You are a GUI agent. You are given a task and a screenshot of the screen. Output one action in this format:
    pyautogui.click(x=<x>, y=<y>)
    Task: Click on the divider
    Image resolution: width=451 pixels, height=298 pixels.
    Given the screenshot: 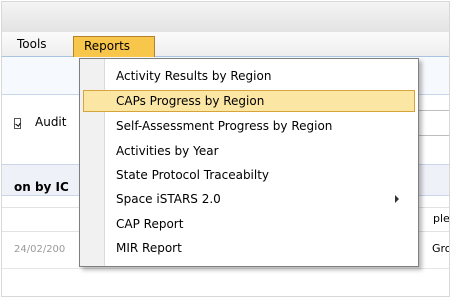 What is the action you would take?
    pyautogui.click(x=225, y=268)
    